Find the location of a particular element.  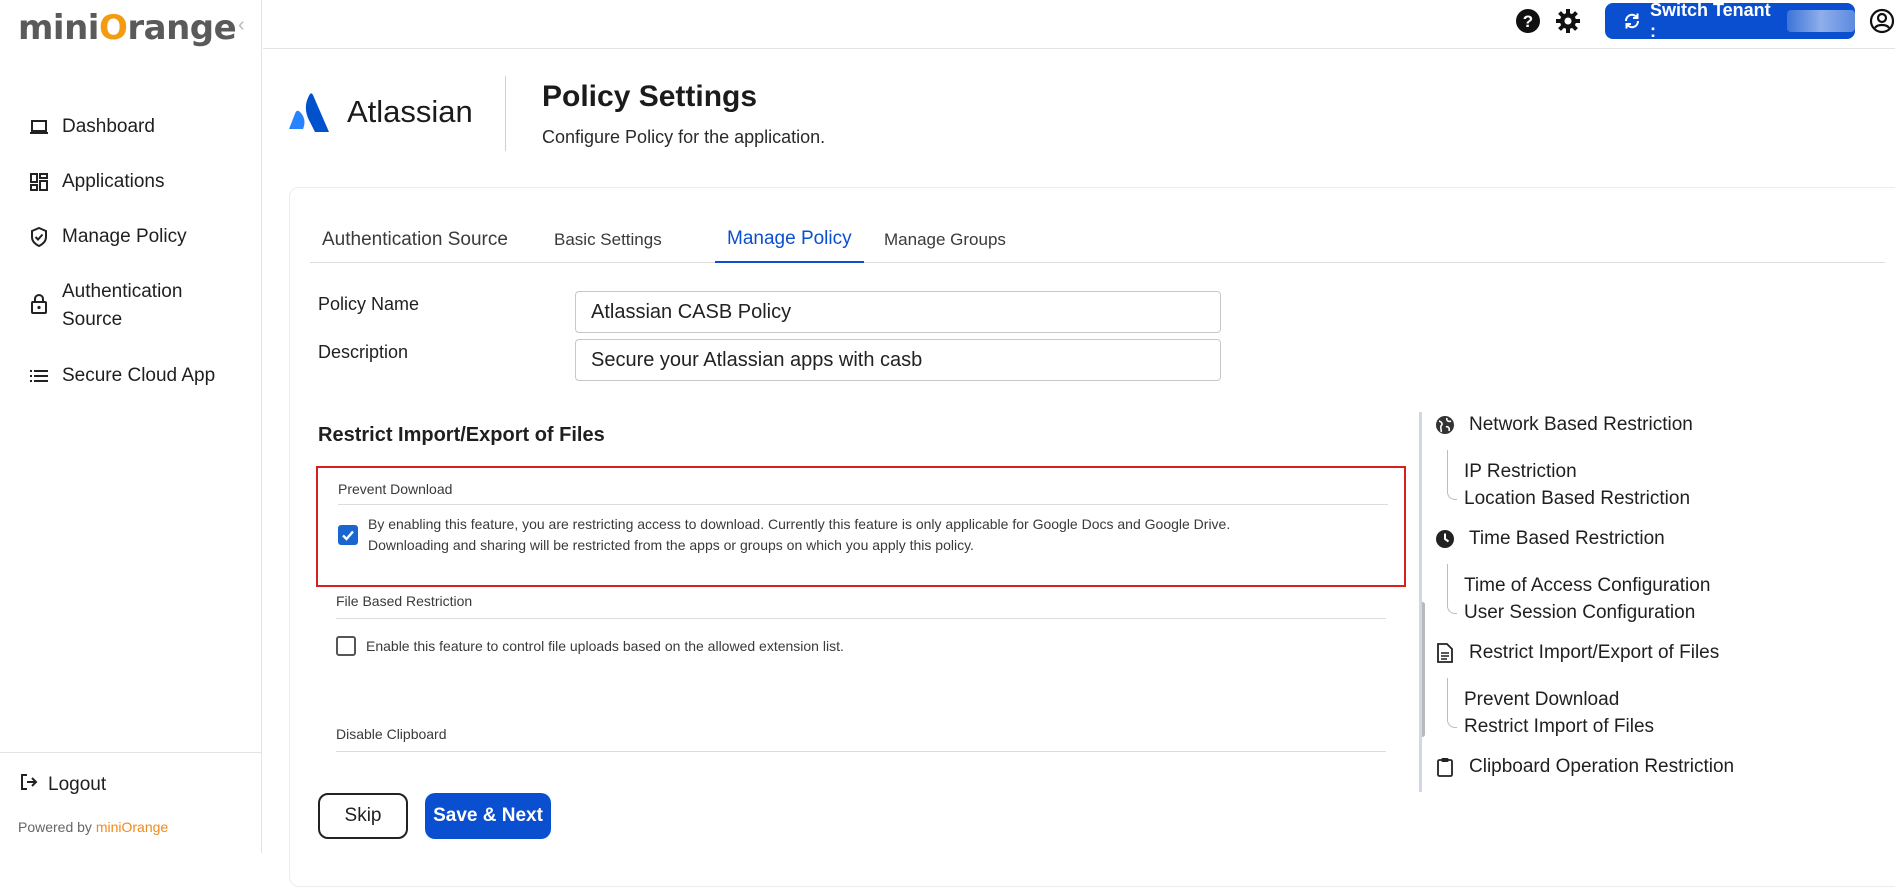

toc-label: Network Based Restriction is located at coordinates (1581, 424).